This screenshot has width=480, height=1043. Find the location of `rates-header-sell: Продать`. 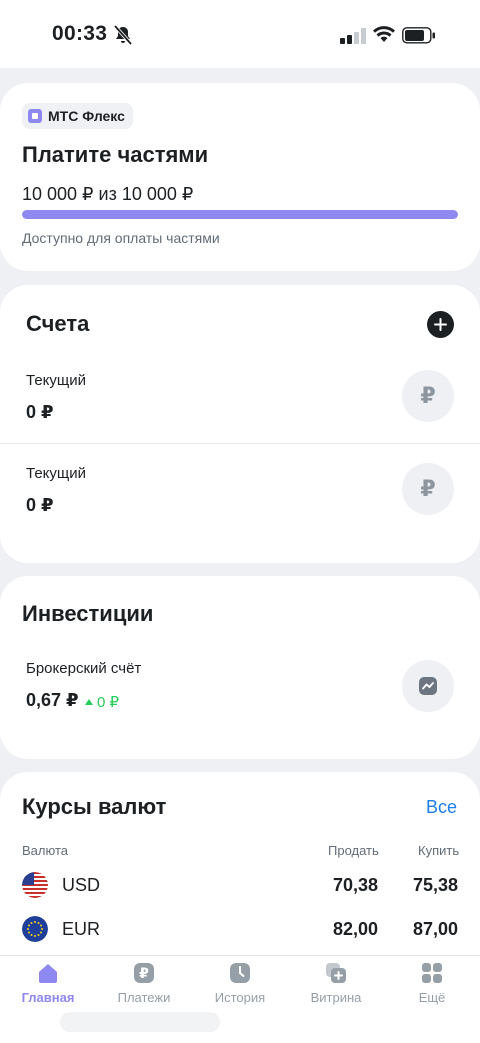

rates-header-sell: Продать is located at coordinates (353, 850).